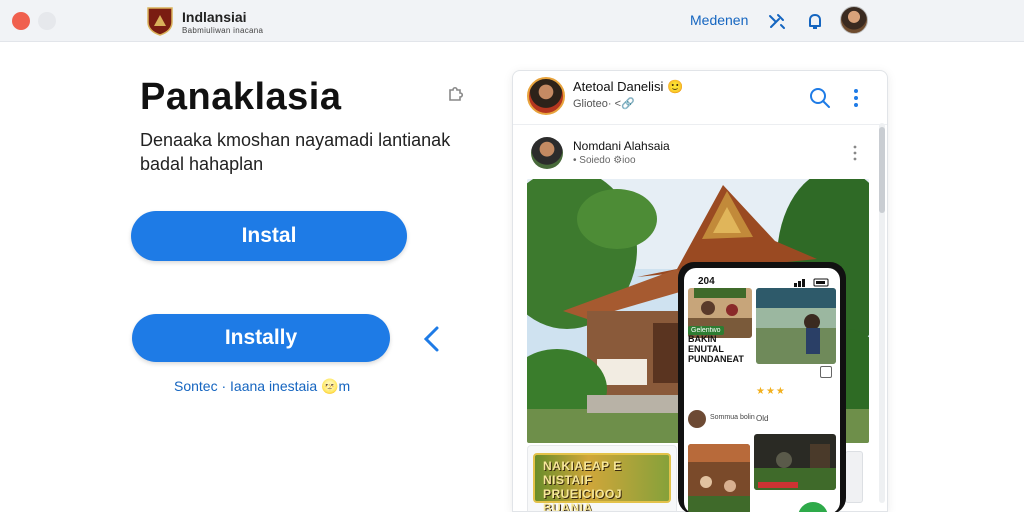  I want to click on top-bar: Indlansiai Babmiuliwan inacana Medenen, so click(512, 21).